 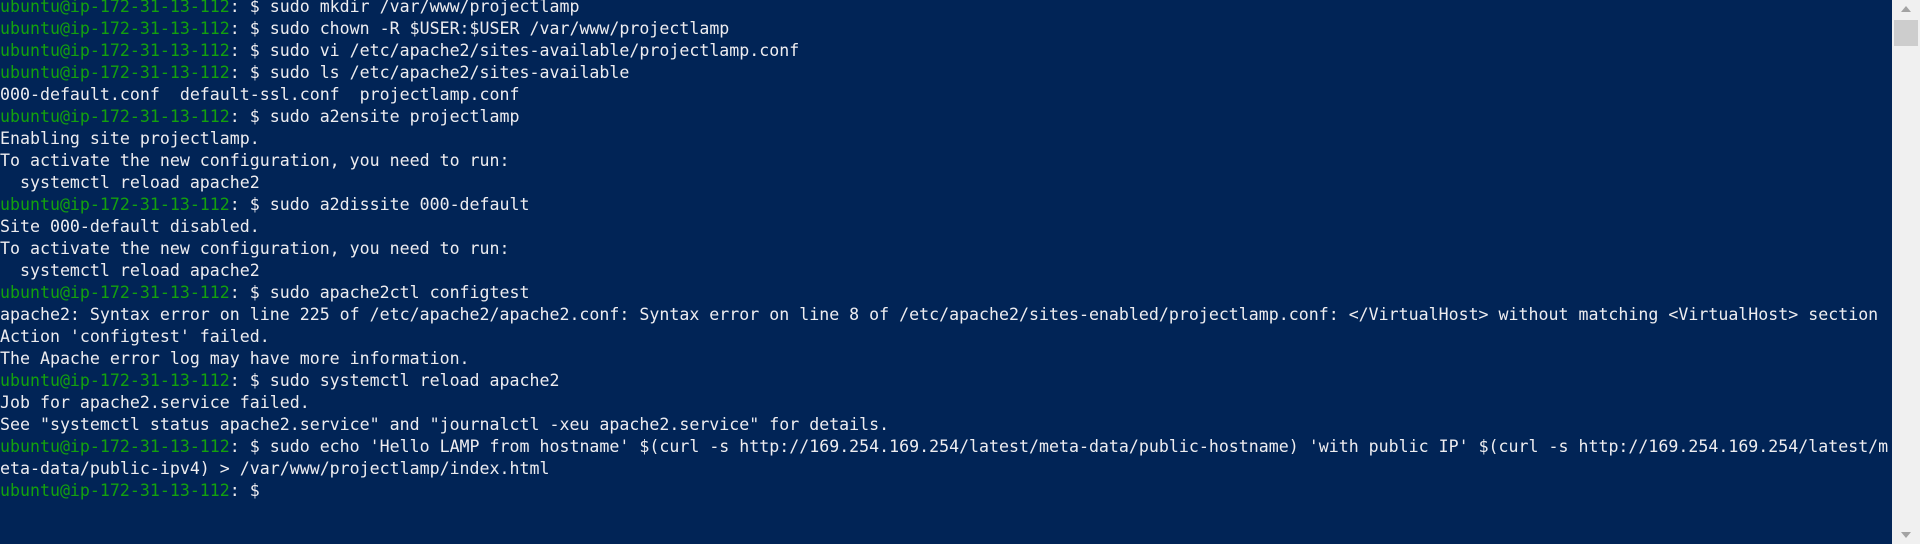 What do you see at coordinates (249, 490) in the screenshot?
I see `command-text: : $` at bounding box center [249, 490].